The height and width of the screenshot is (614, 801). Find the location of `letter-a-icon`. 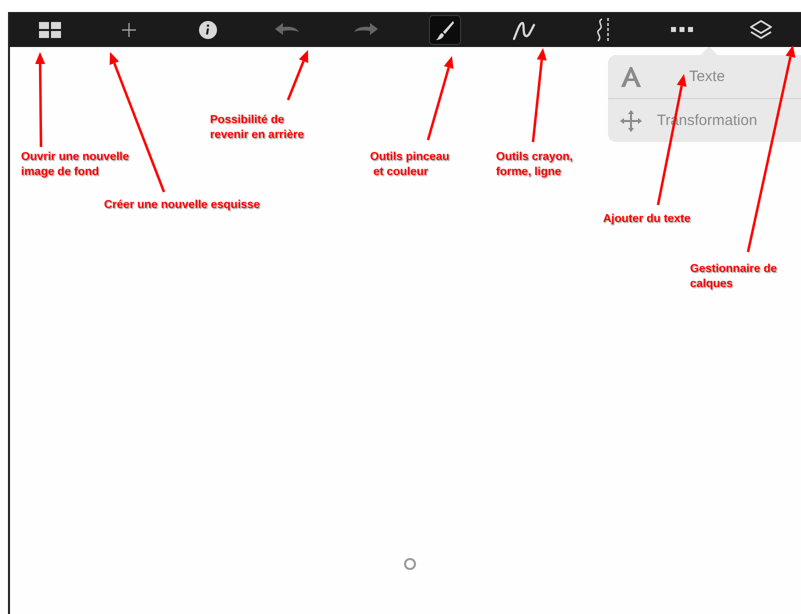

letter-a-icon is located at coordinates (631, 77).